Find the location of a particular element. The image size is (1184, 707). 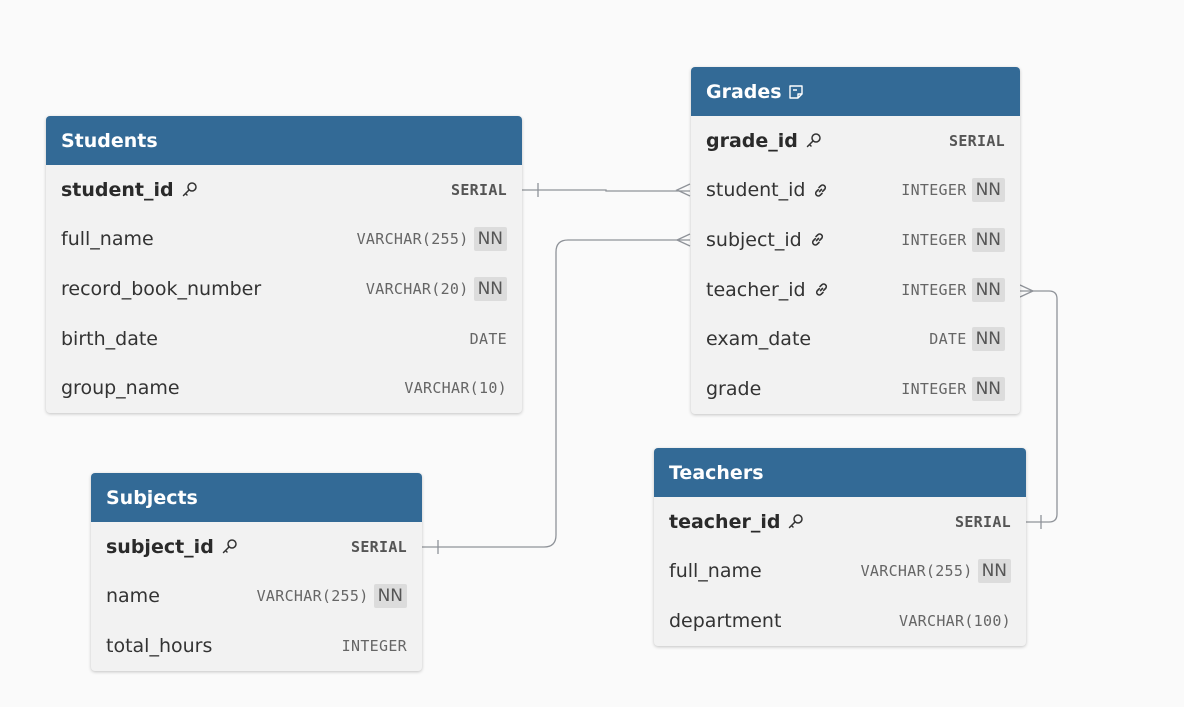

column-name-text: birth_date is located at coordinates (109, 338).